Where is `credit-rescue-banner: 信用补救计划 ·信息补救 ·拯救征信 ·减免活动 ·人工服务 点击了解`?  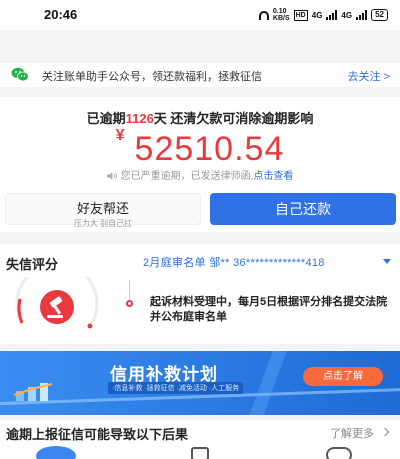
credit-rescue-banner: 信用补救计划 ·信息补救 ·拯救征信 ·减免活动 ·人工服务 点击了解 is located at coordinates (200, 383).